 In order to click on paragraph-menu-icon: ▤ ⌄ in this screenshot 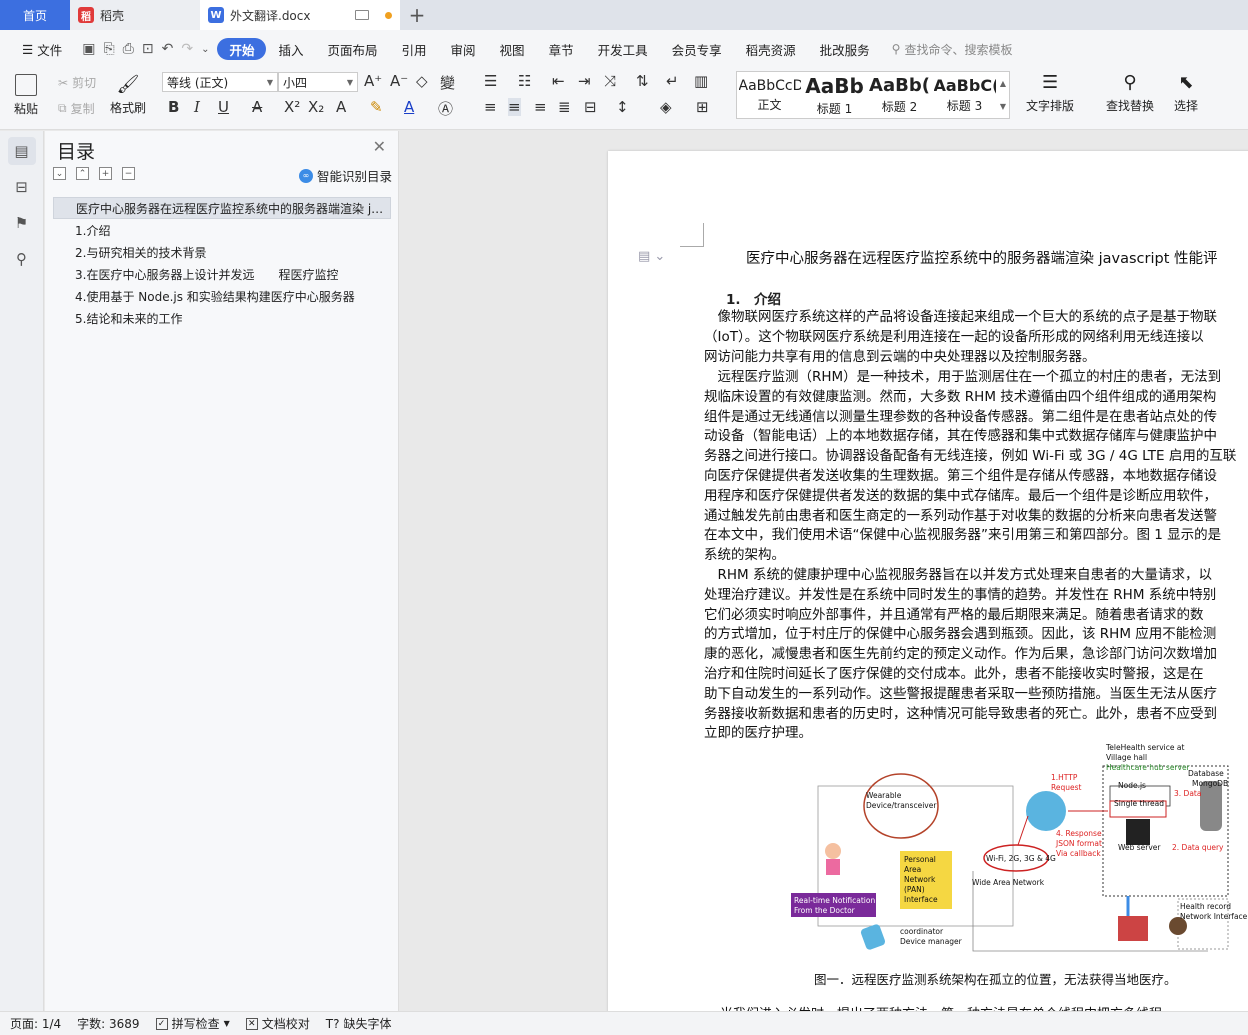, I will do `click(651, 256)`.